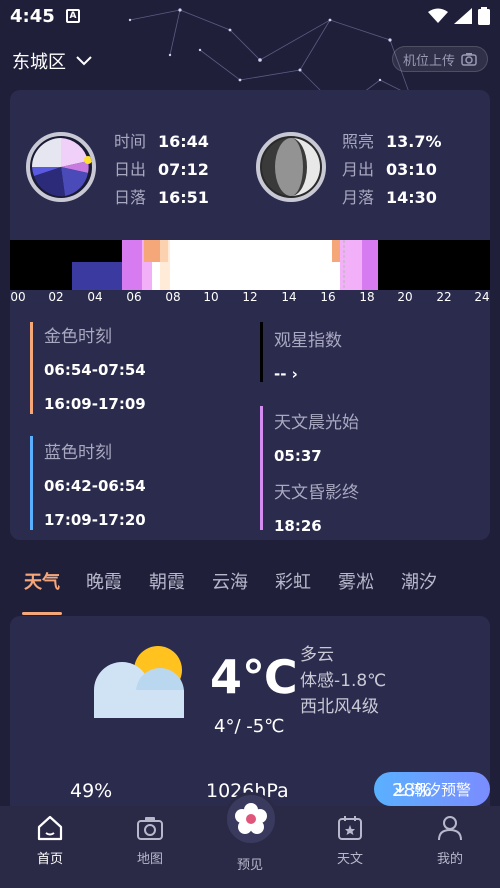 The width and height of the screenshot is (500, 888). Describe the element at coordinates (31, 368) in the screenshot. I see `golden-hour-bar` at that location.